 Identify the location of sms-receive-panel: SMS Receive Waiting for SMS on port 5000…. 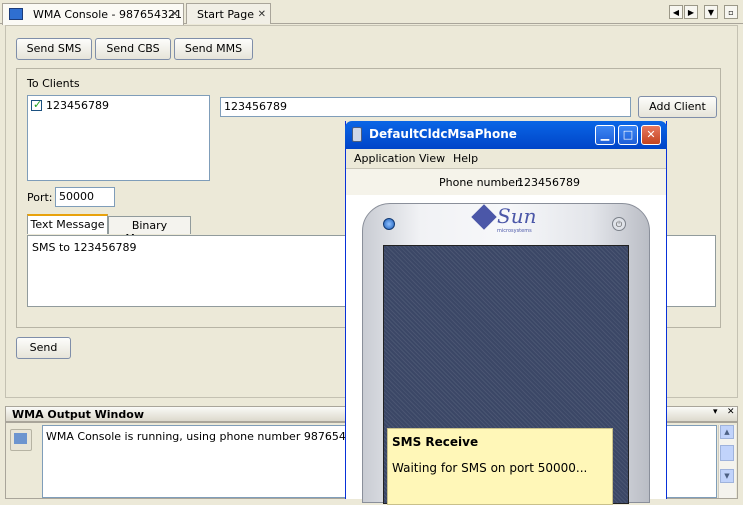
(500, 466).